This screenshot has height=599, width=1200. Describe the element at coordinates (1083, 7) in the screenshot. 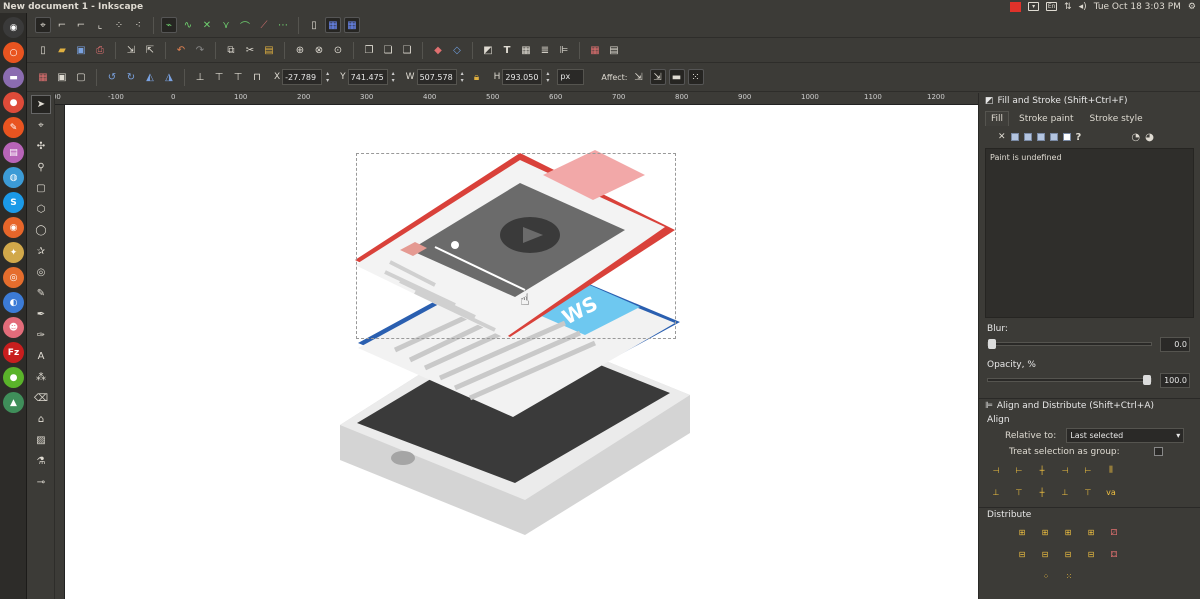

I see `sound-icon: ◂)` at that location.